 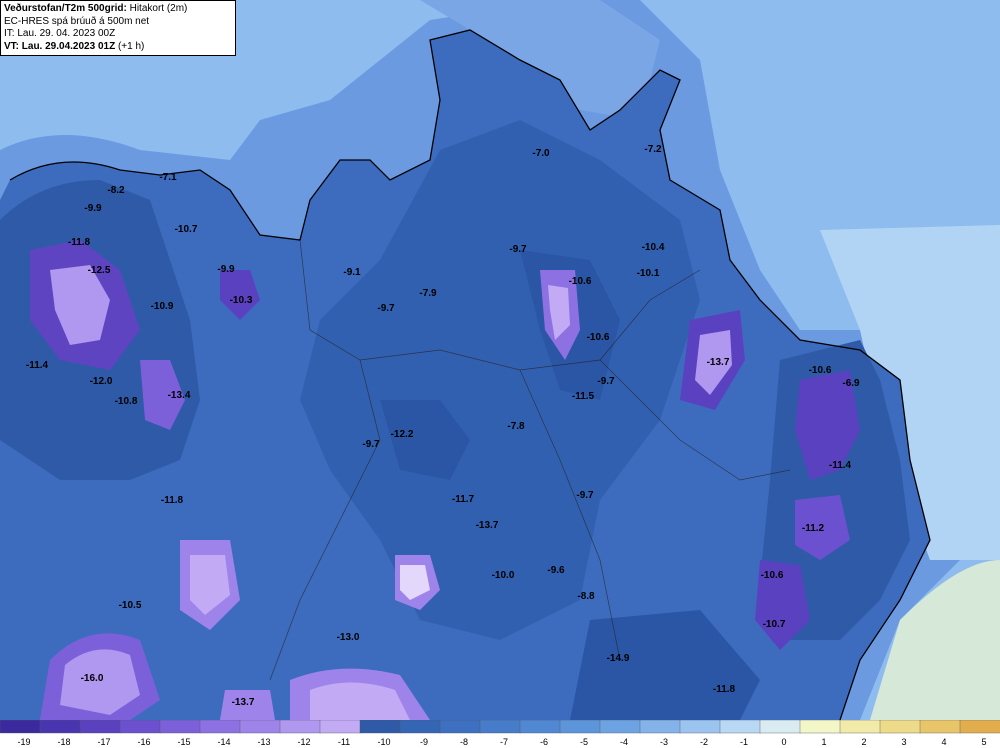 I want to click on temperature-label: -12.0, so click(x=101, y=381).